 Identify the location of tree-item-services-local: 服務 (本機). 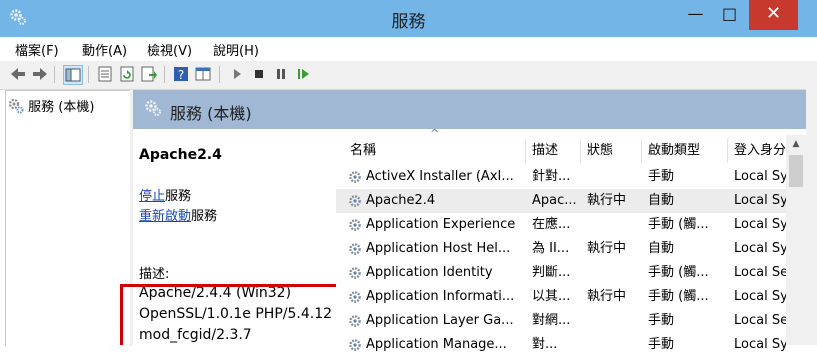
(51, 105).